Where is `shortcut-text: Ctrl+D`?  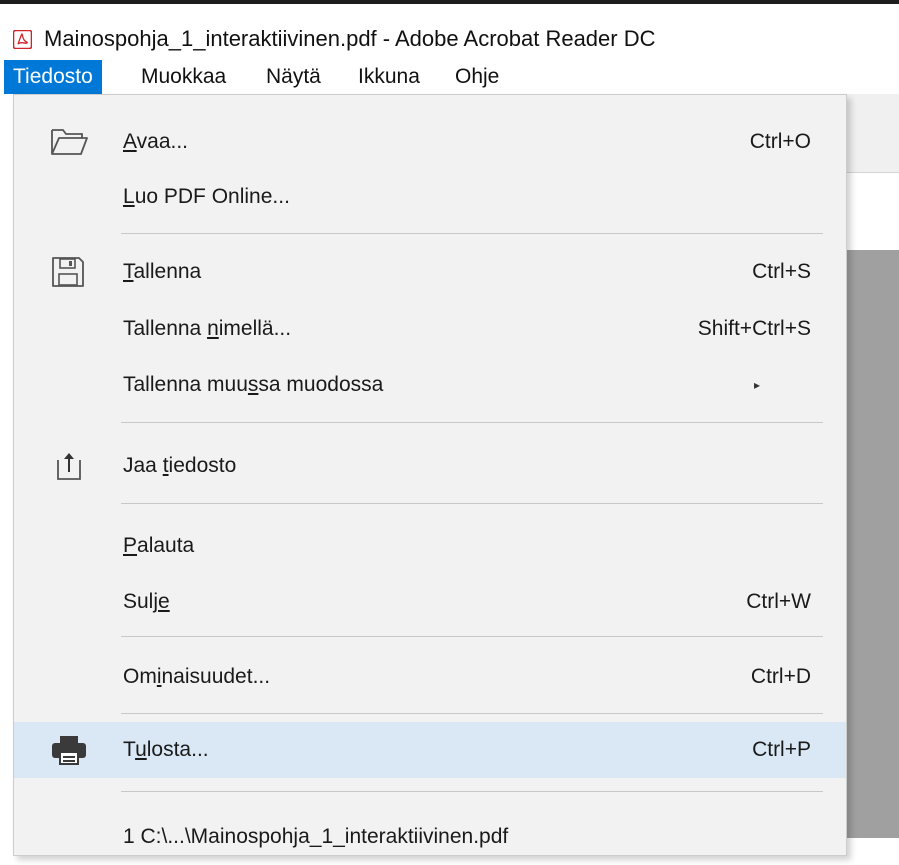 shortcut-text: Ctrl+D is located at coordinates (780, 676).